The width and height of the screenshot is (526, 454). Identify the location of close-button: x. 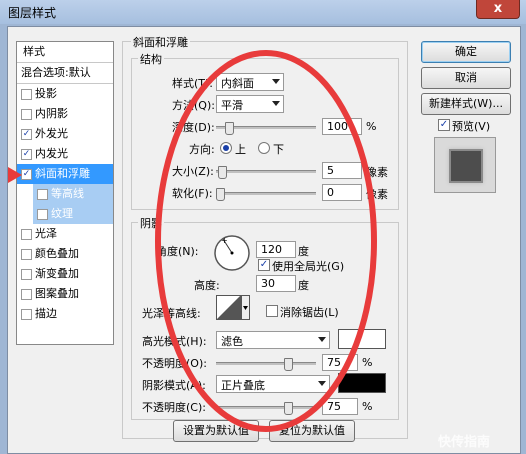
(498, 9).